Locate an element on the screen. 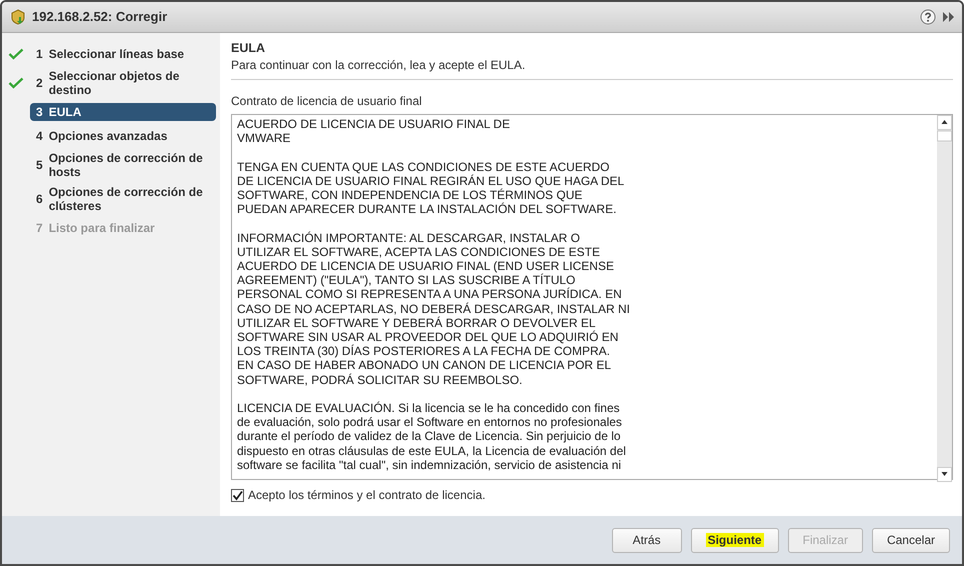 The width and height of the screenshot is (964, 566). wizard-step: 1 Seleccionar líneas base is located at coordinates (123, 54).